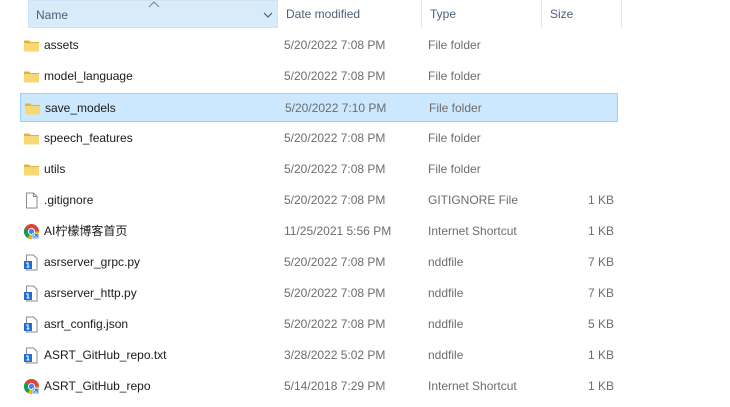 This screenshot has width=730, height=407. Describe the element at coordinates (88, 76) in the screenshot. I see `file-name: model_language` at that location.